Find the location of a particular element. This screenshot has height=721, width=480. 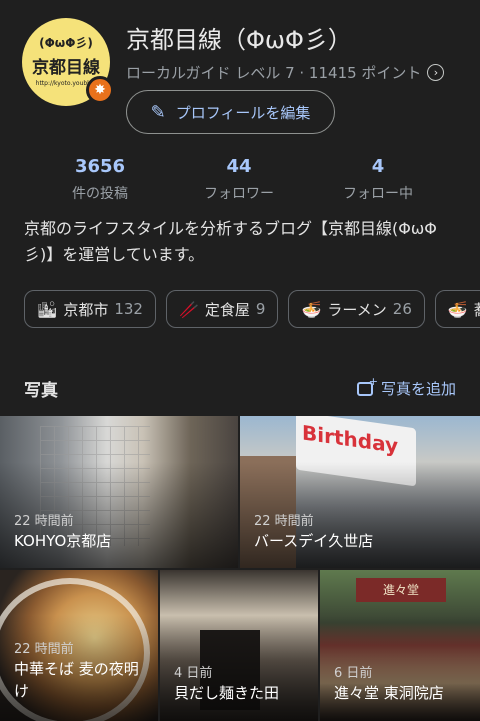

profile-bio: 京都のライフスタイルを分析するブログ【京都目線(ΦωΦ彡)】を運営しています。 is located at coordinates (230, 241).